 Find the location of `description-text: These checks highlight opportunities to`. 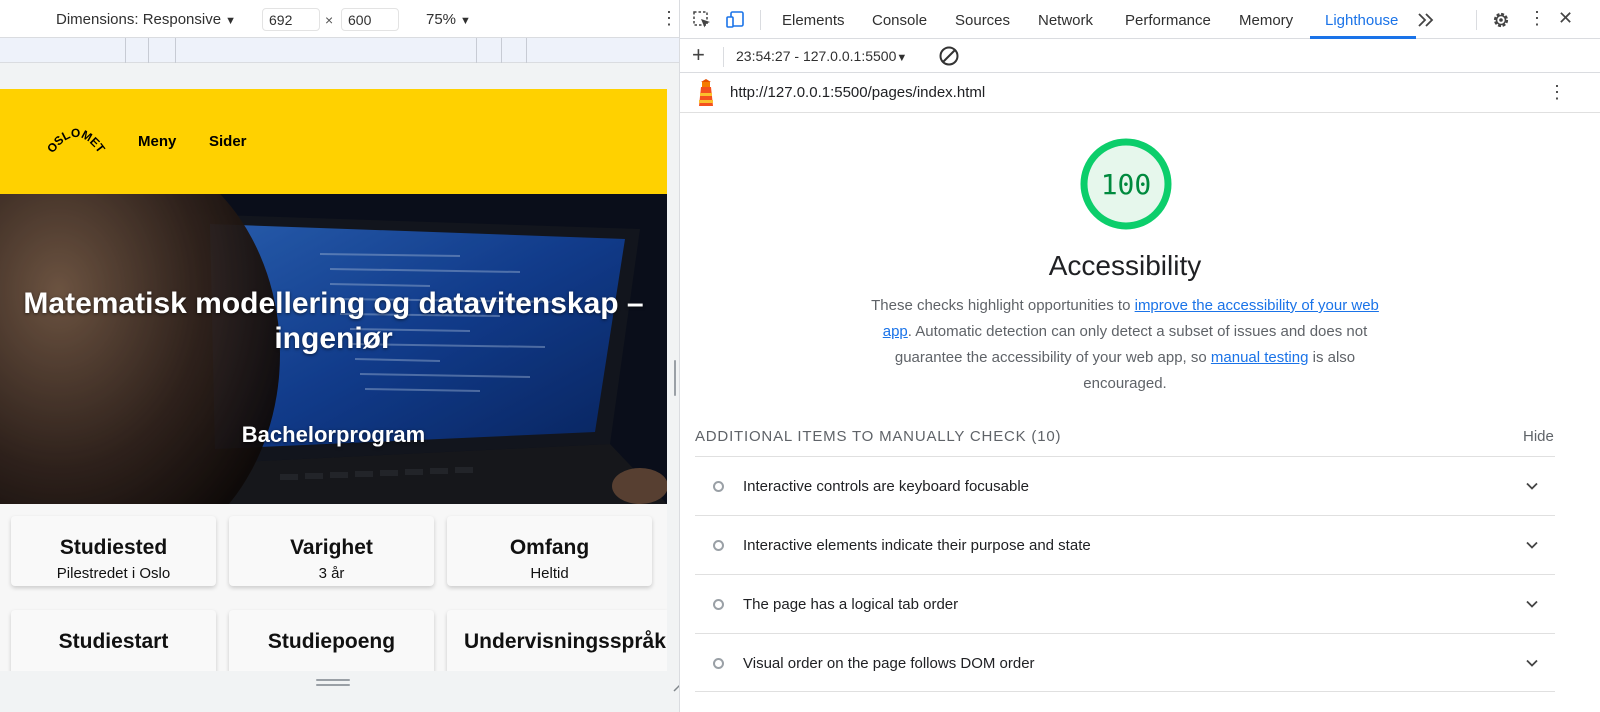

description-text: These checks highlight opportunities to is located at coordinates (1003, 305).